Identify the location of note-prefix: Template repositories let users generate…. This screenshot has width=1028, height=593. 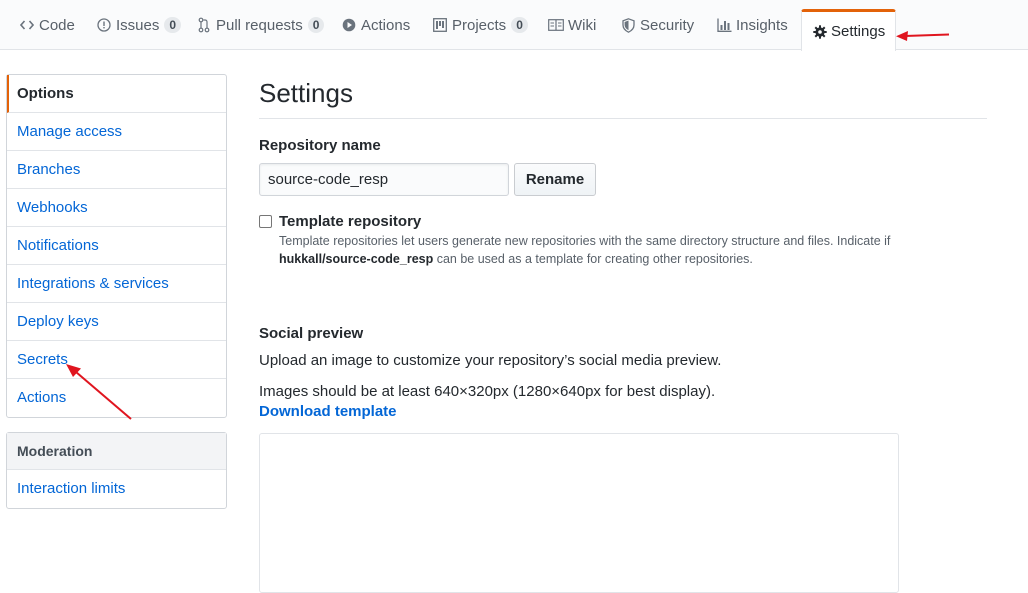
(585, 241).